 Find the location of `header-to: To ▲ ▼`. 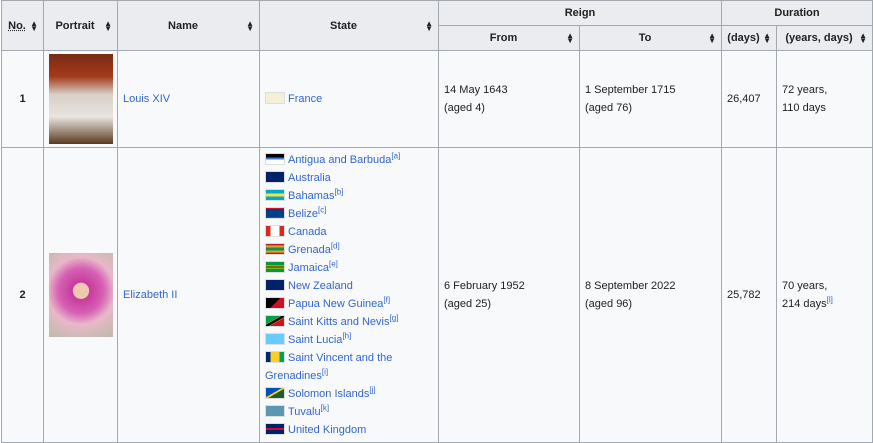

header-to: To ▲ ▼ is located at coordinates (650, 38).